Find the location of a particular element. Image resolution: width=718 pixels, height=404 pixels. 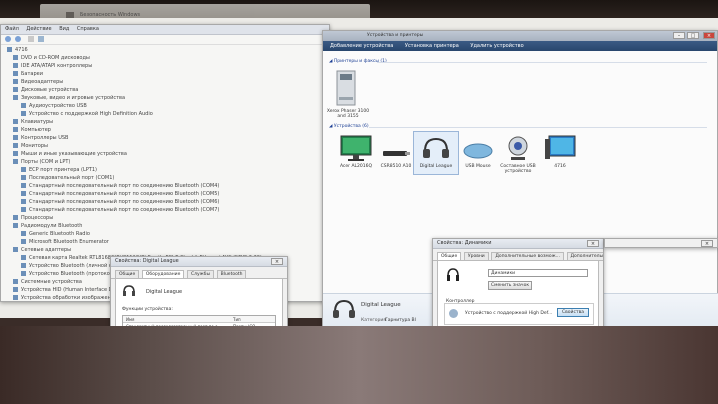

col-type: Тип is located at coordinates (237, 319).